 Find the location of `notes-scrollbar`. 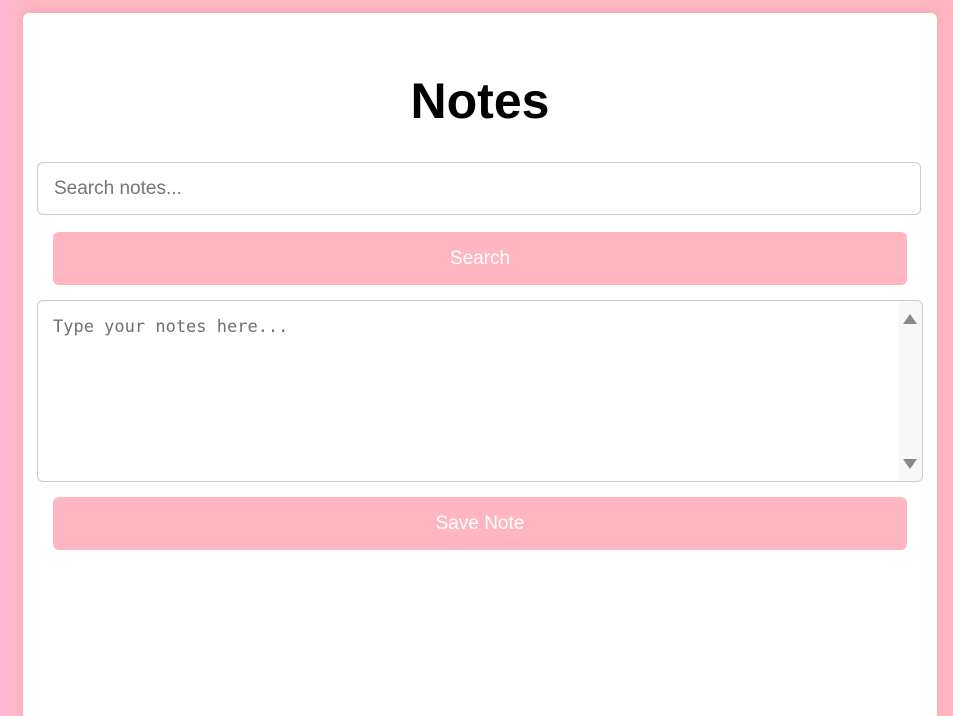

notes-scrollbar is located at coordinates (910, 391).